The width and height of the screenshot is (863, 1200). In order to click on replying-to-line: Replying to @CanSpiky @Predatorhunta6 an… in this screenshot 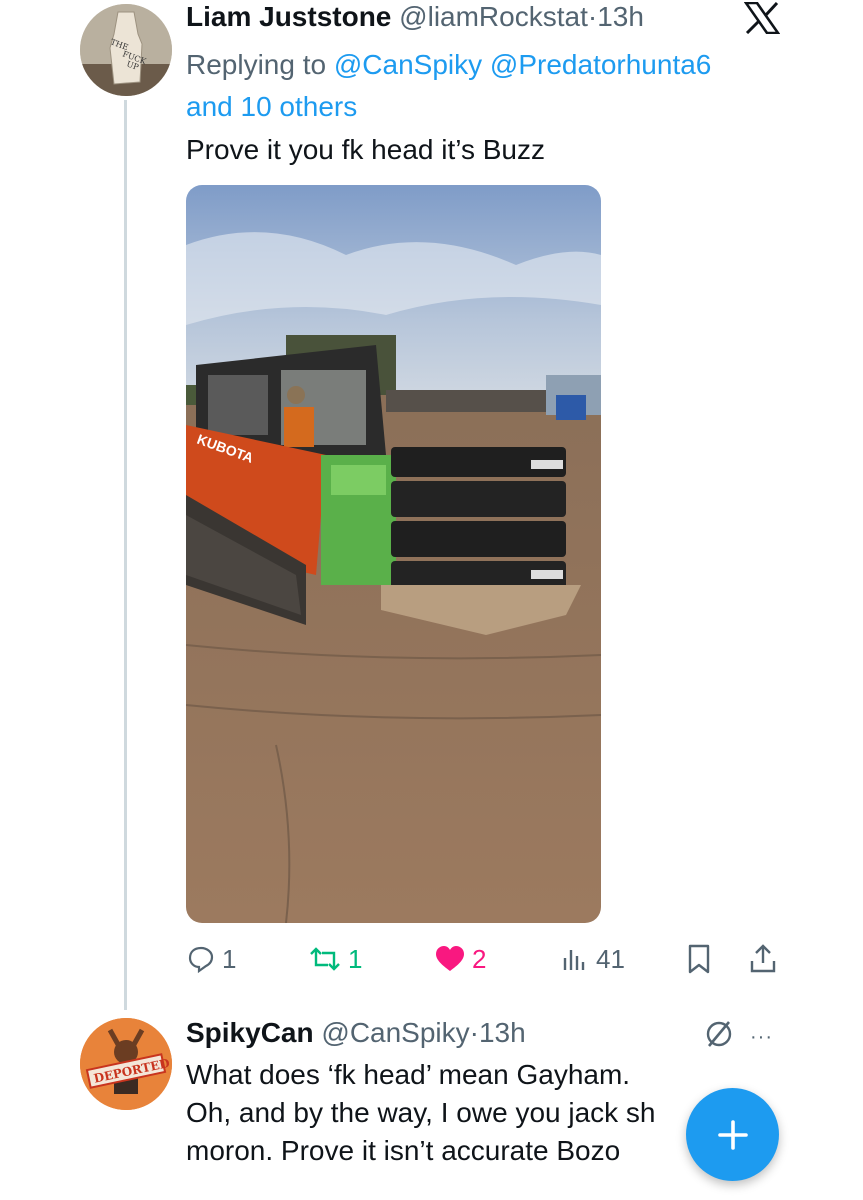, I will do `click(496, 86)`.